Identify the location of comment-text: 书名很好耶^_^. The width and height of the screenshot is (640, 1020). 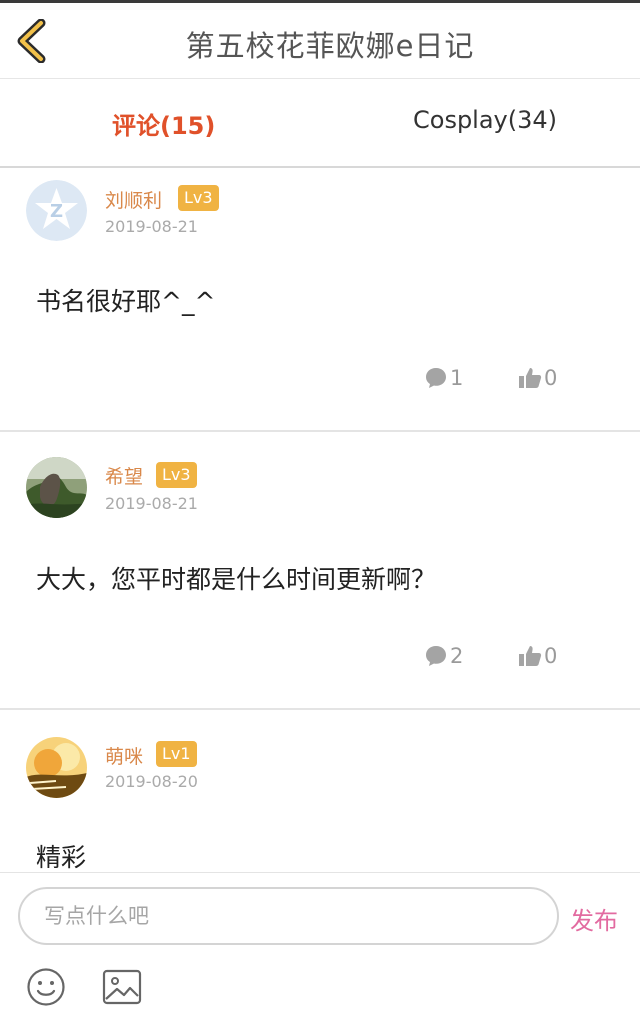
(126, 301).